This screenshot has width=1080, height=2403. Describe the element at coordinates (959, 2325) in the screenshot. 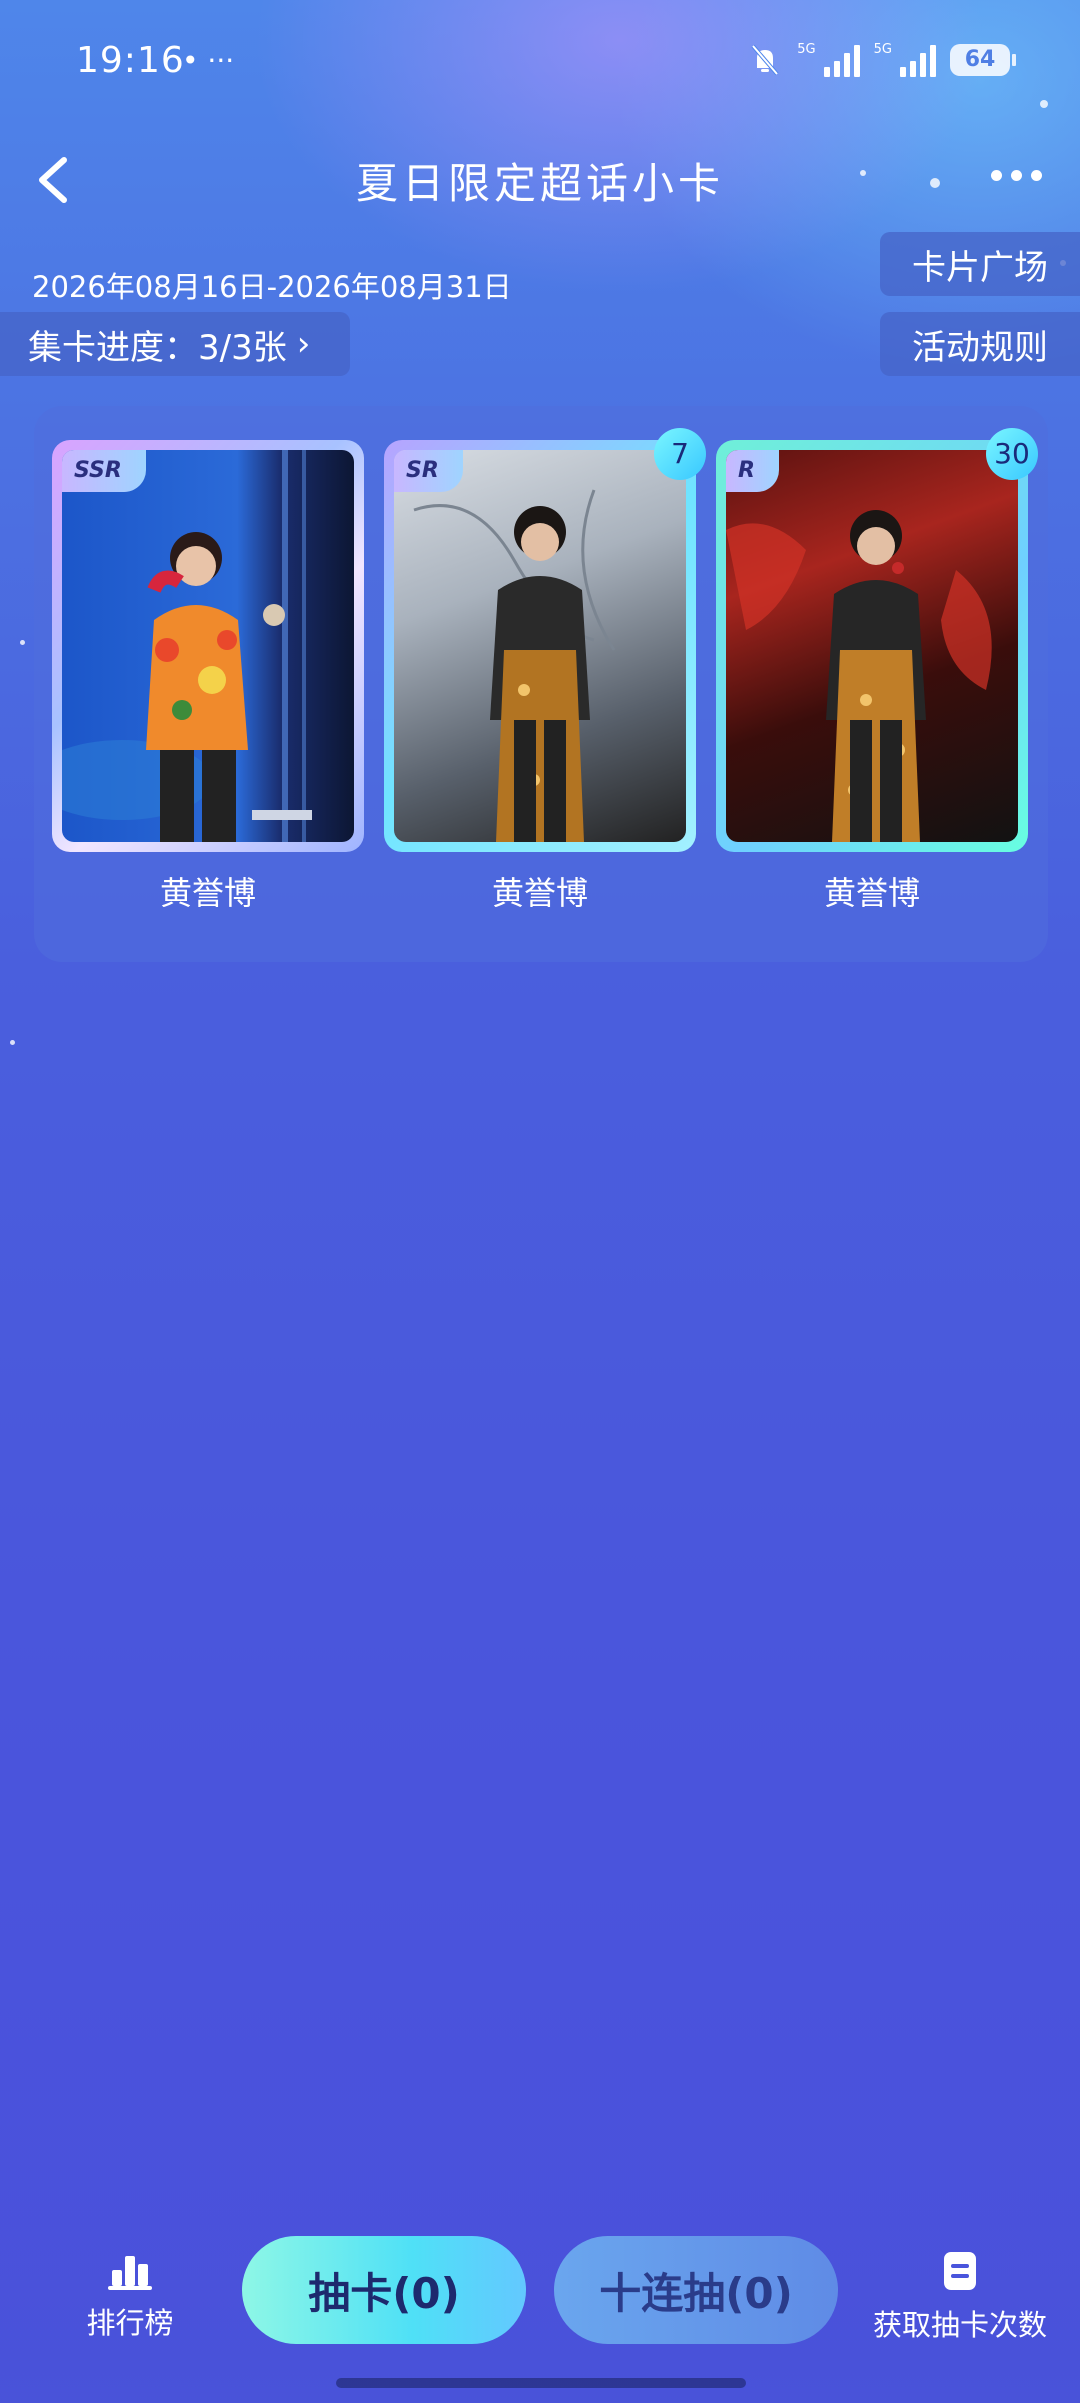

I see `get-draws-label: 获取抽卡次数` at that location.